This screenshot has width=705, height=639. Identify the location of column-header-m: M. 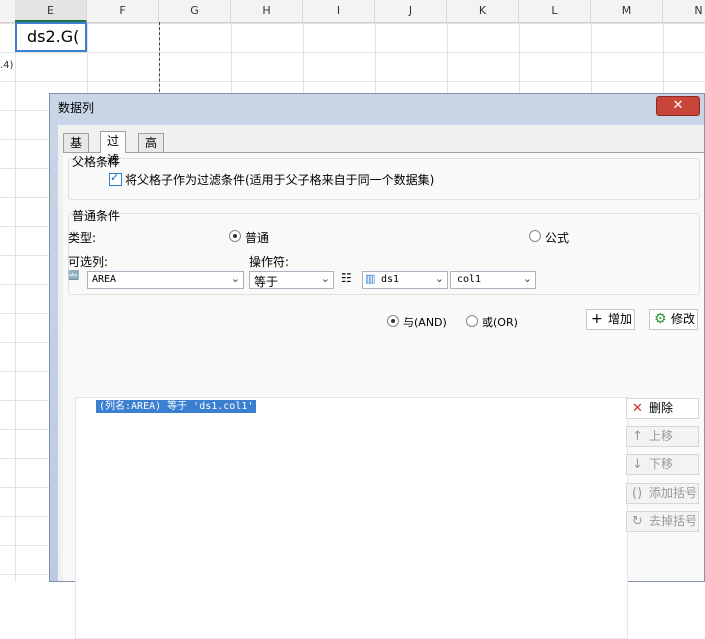
(627, 11).